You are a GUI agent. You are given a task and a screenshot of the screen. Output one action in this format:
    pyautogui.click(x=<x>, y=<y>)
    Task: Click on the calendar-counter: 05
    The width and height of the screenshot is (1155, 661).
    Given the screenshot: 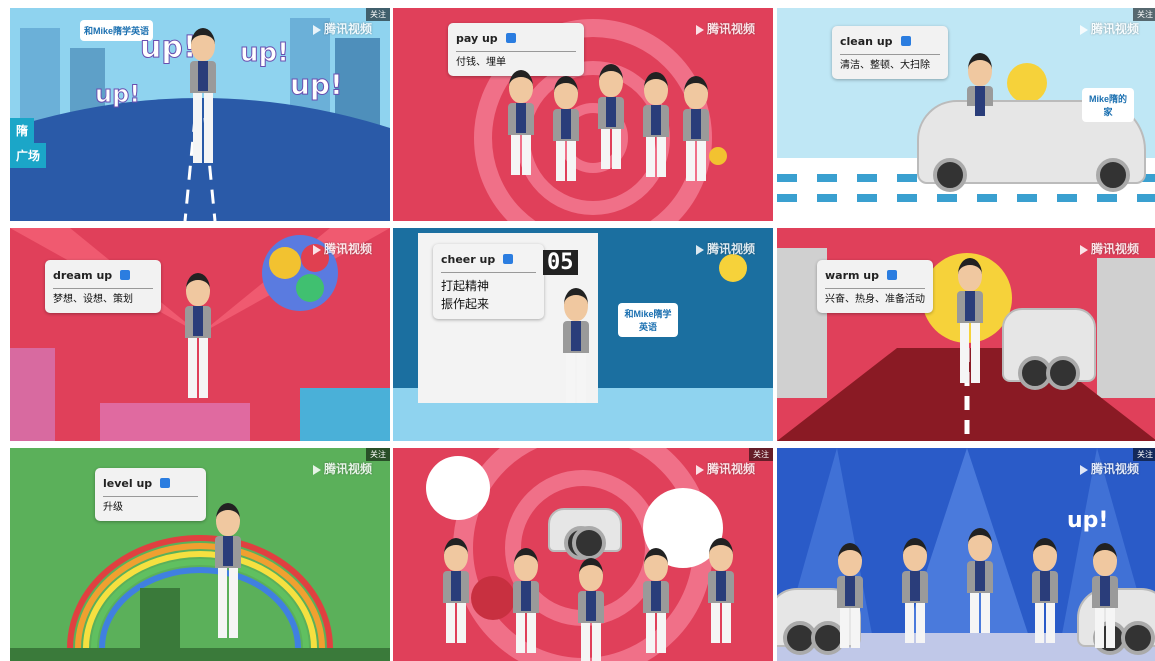 What is the action you would take?
    pyautogui.click(x=560, y=262)
    